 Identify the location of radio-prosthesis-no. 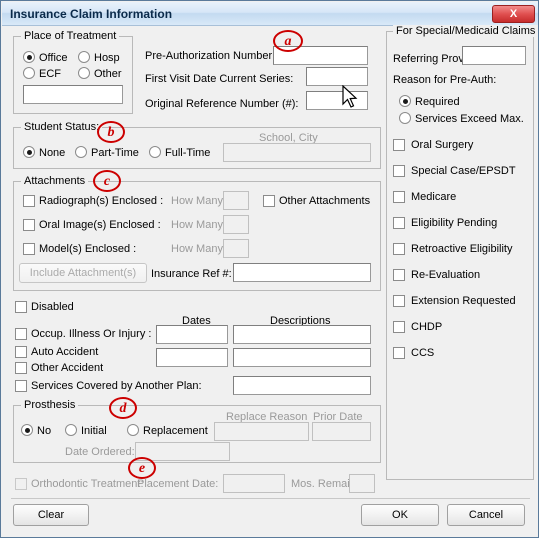
(27, 430).